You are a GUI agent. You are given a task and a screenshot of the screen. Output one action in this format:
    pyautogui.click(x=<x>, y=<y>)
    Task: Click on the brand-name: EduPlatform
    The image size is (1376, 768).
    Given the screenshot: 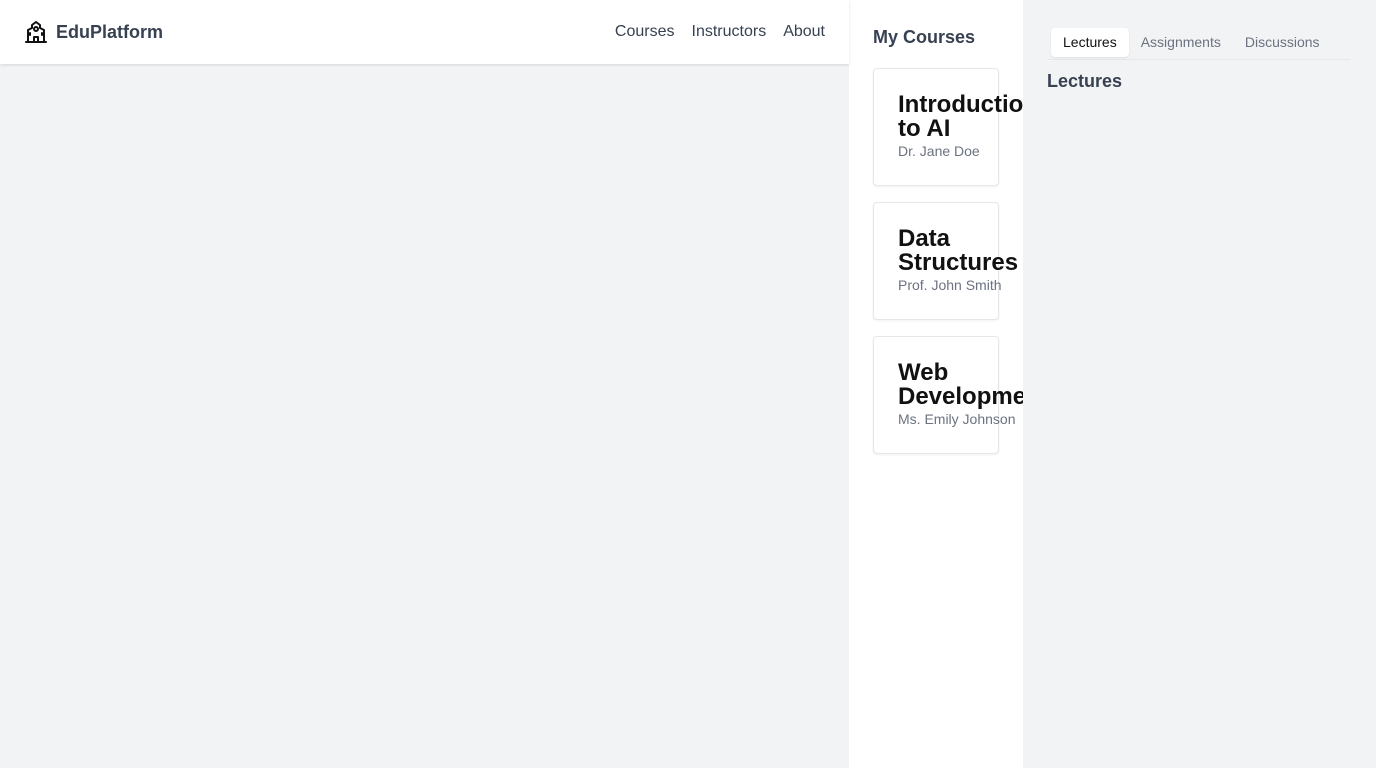 What is the action you would take?
    pyautogui.click(x=110, y=31)
    